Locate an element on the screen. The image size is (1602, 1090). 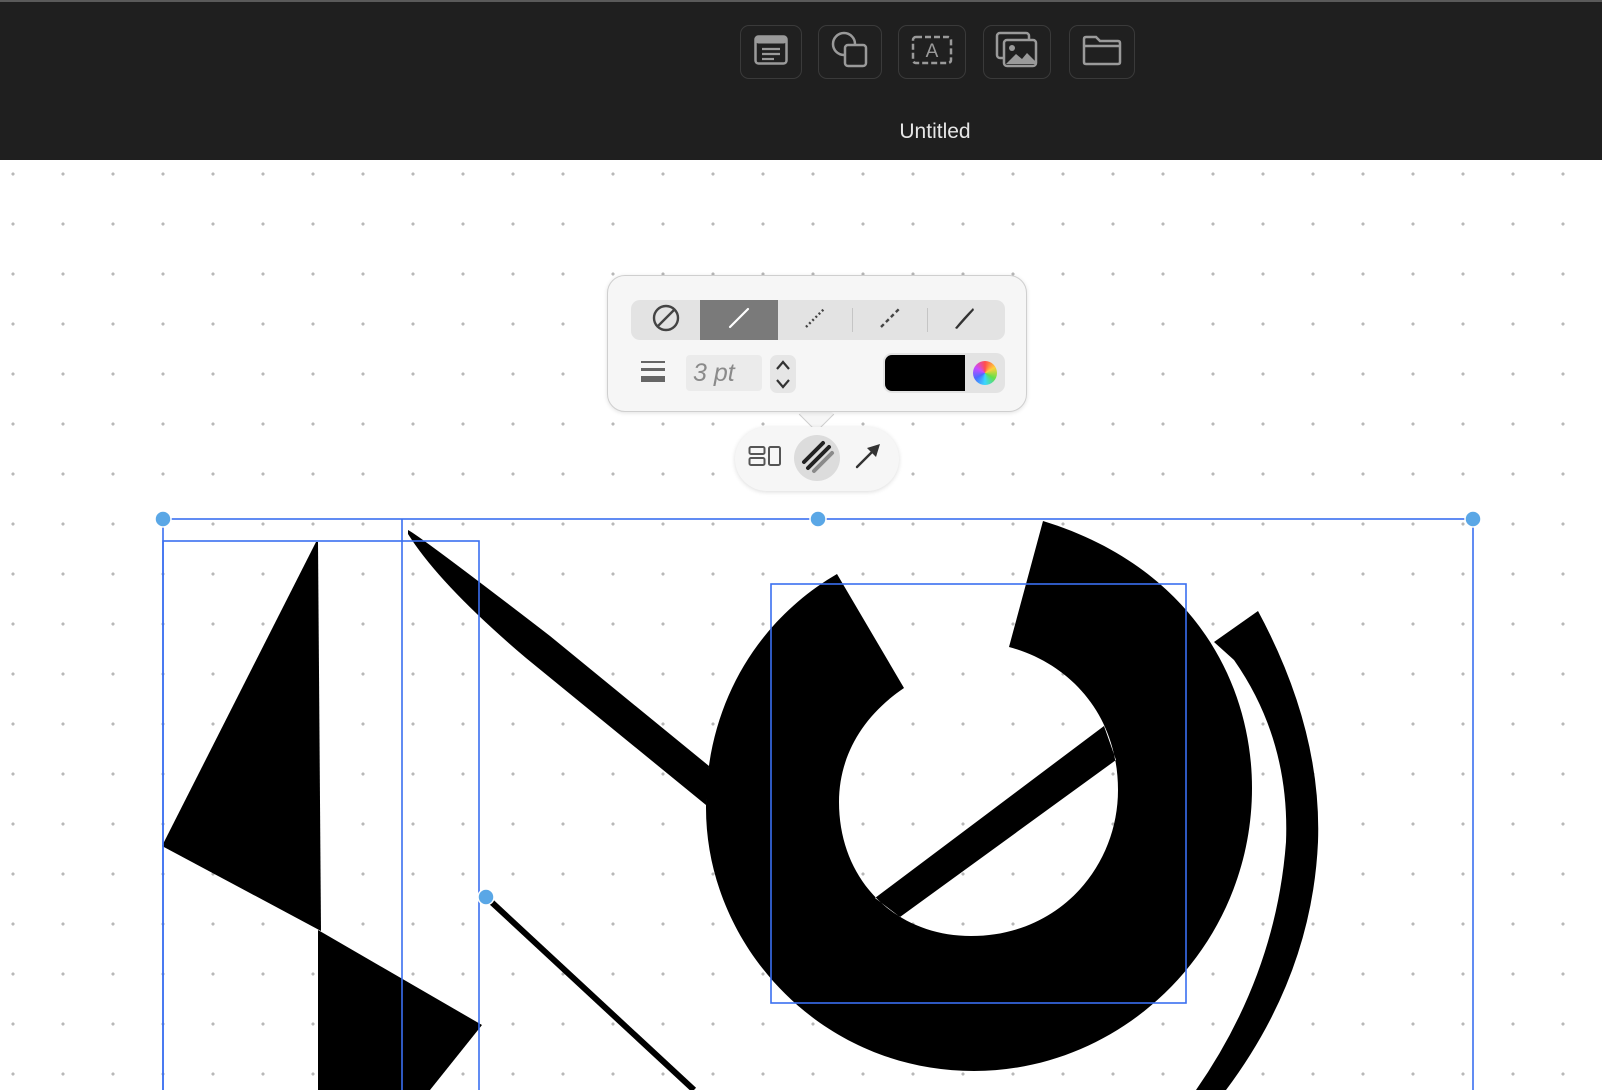
line-width-stepper is located at coordinates (783, 374).